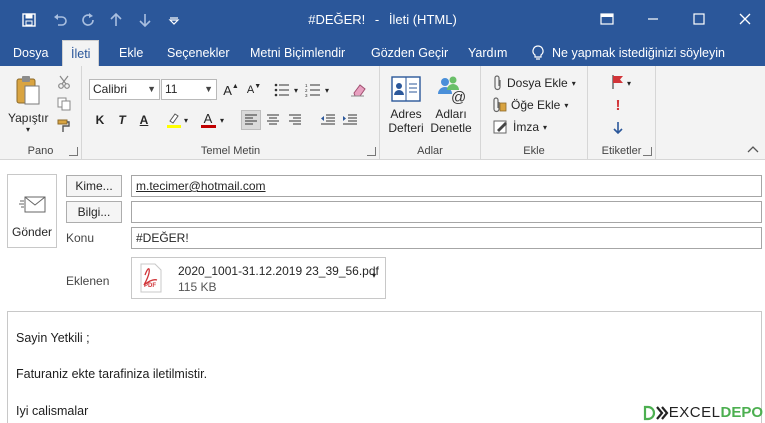 This screenshot has height=423, width=765. Describe the element at coordinates (28, 90) in the screenshot. I see `paste-icon` at that location.